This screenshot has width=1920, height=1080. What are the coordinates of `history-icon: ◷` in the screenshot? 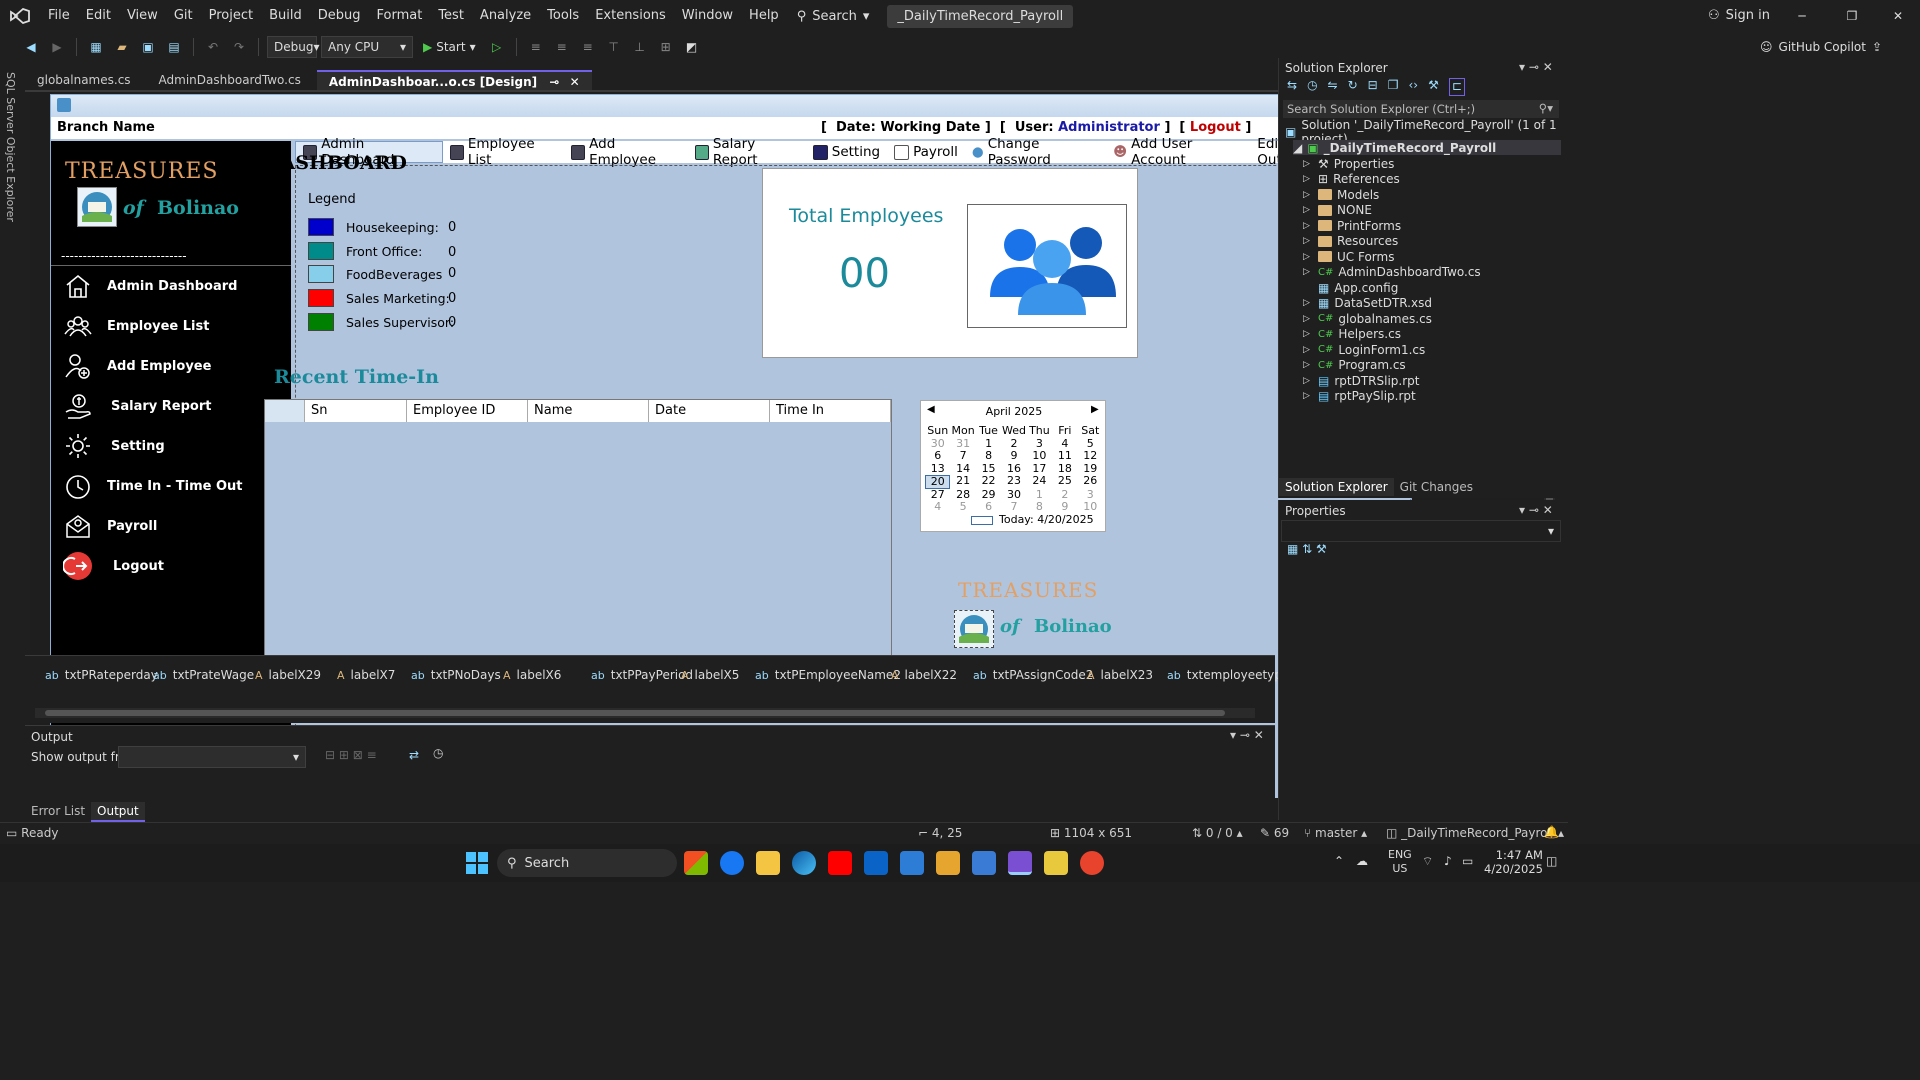 It's located at (1312, 87).